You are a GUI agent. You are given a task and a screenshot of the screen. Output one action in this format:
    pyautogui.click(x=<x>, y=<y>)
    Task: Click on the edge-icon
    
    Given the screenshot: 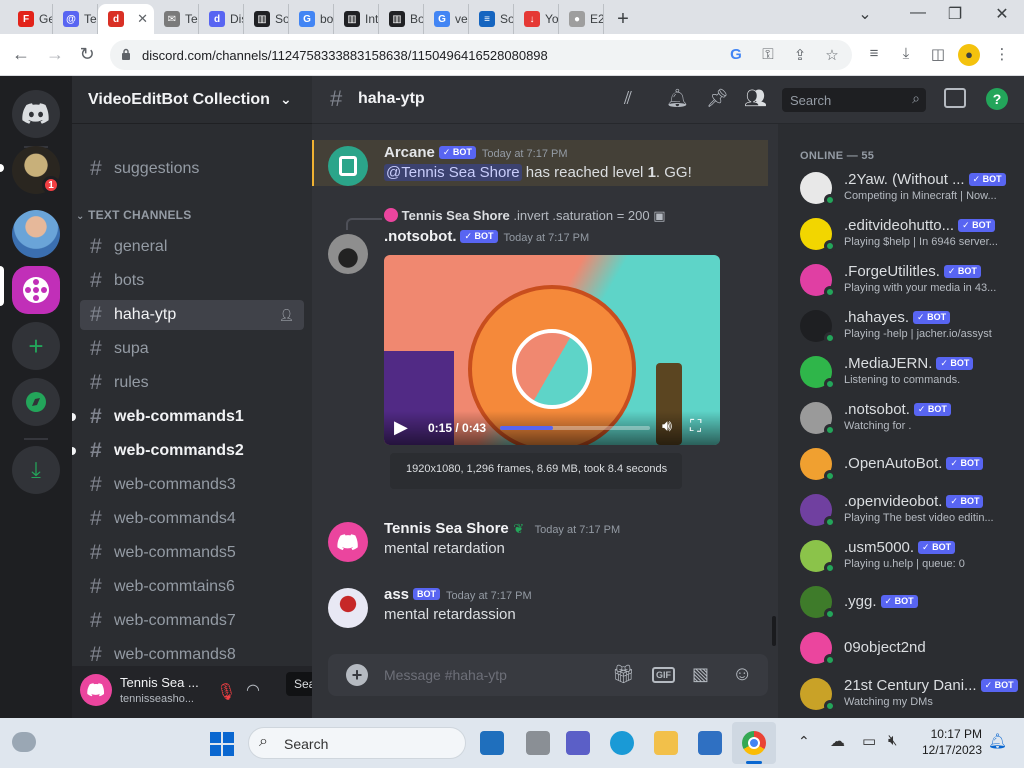 What is the action you would take?
    pyautogui.click(x=622, y=743)
    